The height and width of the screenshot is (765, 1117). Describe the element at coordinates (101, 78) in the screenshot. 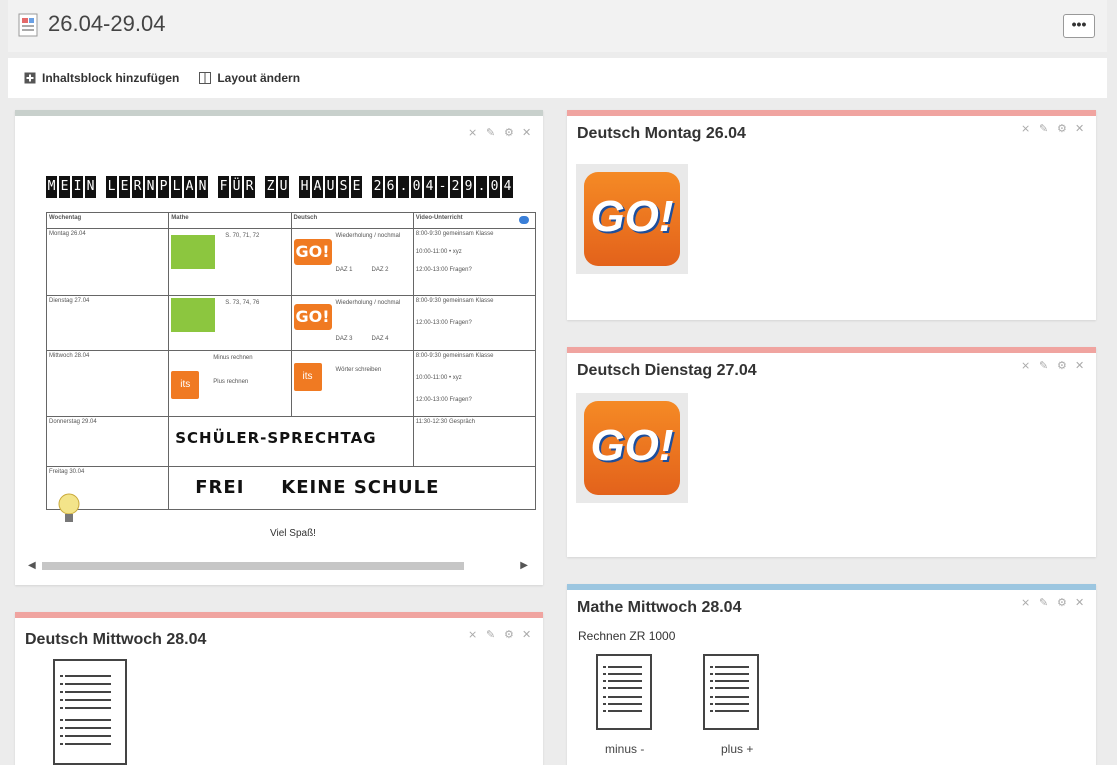

I see `add-block-button: Inhaltsblock hinzufügen` at that location.